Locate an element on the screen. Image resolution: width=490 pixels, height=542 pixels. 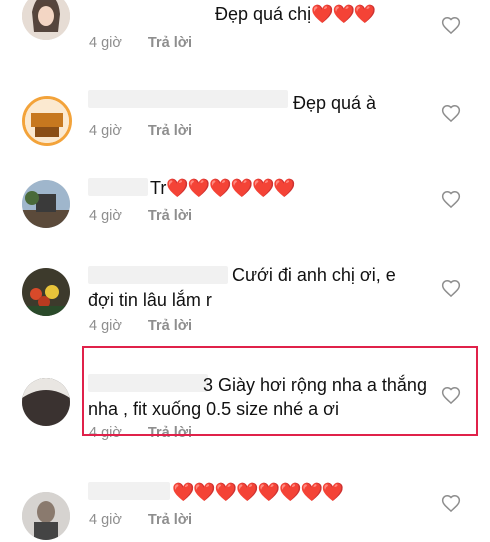
comment-text-line2: nha , fit xuống 0.5 size nhé a ơi is located at coordinates (213, 409).